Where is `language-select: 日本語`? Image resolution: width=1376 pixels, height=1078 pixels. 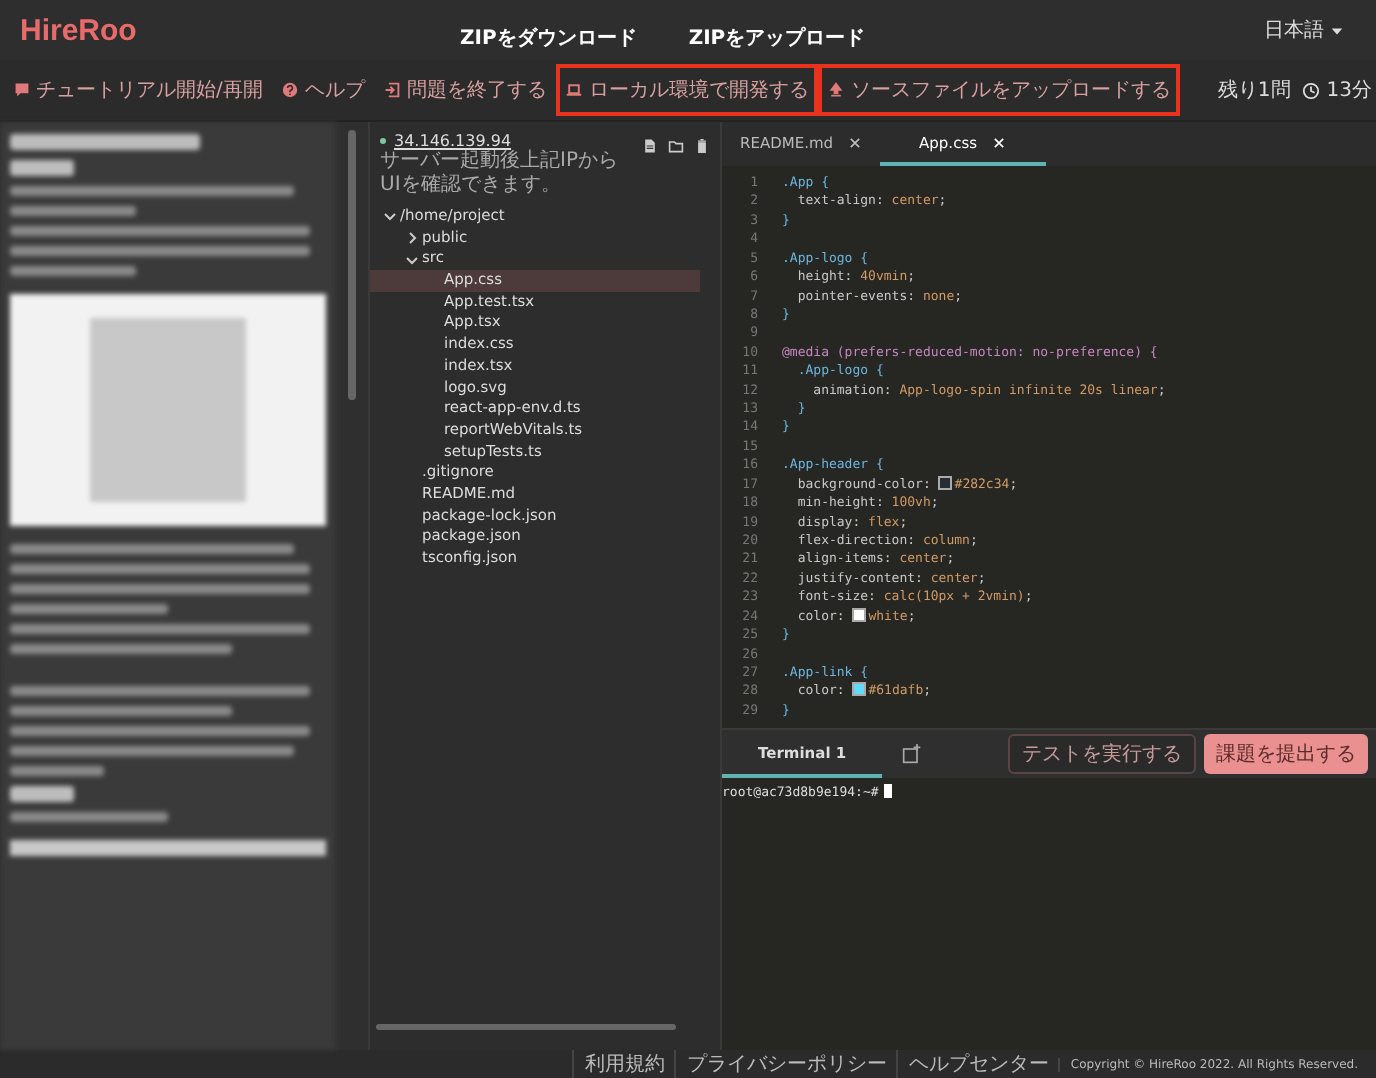
language-select: 日本語 is located at coordinates (1304, 30).